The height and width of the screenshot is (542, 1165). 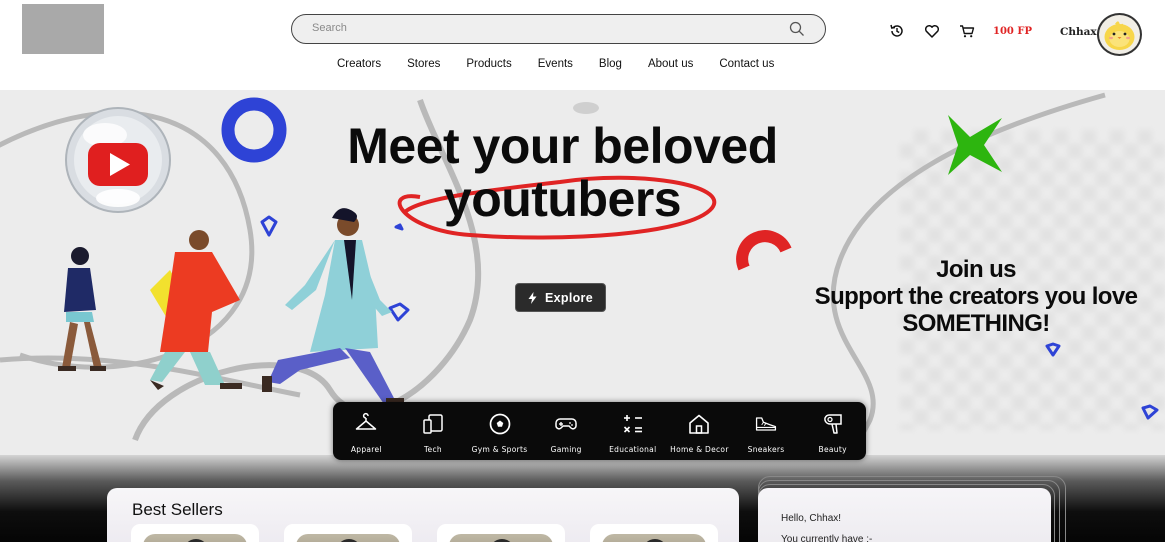 I want to click on avatar, so click(x=1119, y=34).